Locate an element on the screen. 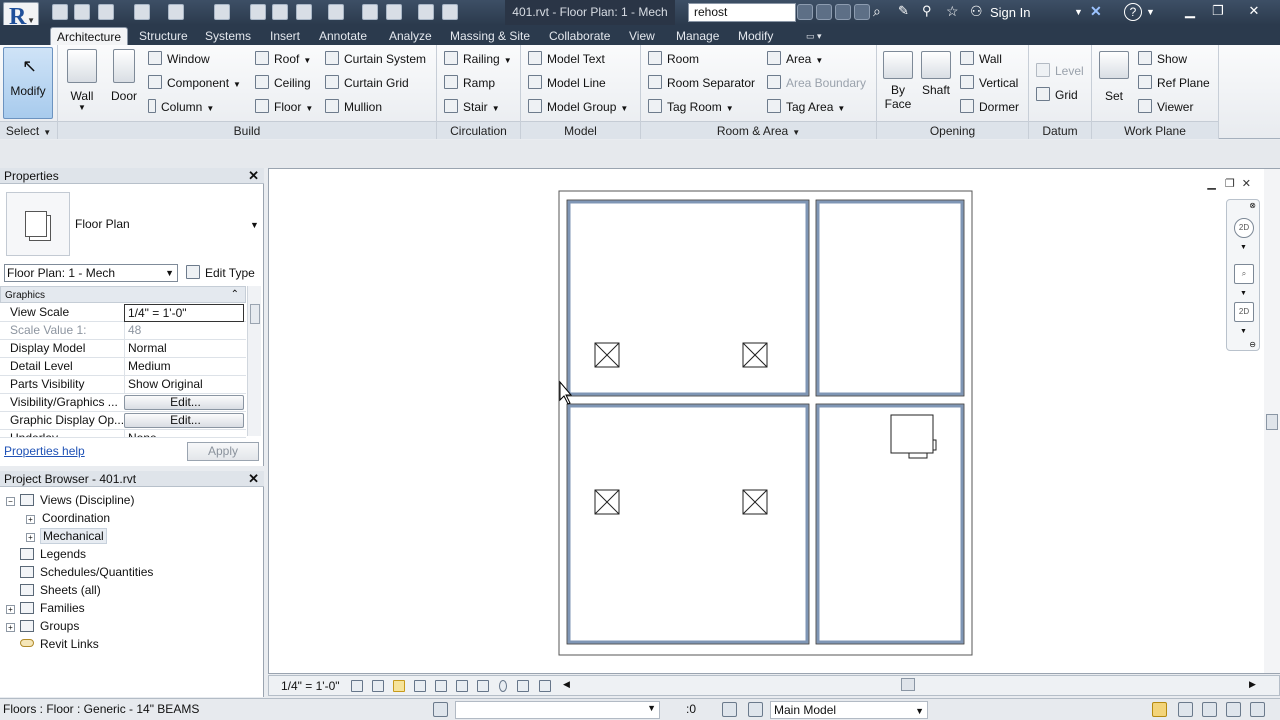 This screenshot has height=720, width=1280. options-icon: ⊖ is located at coordinates (1252, 344).